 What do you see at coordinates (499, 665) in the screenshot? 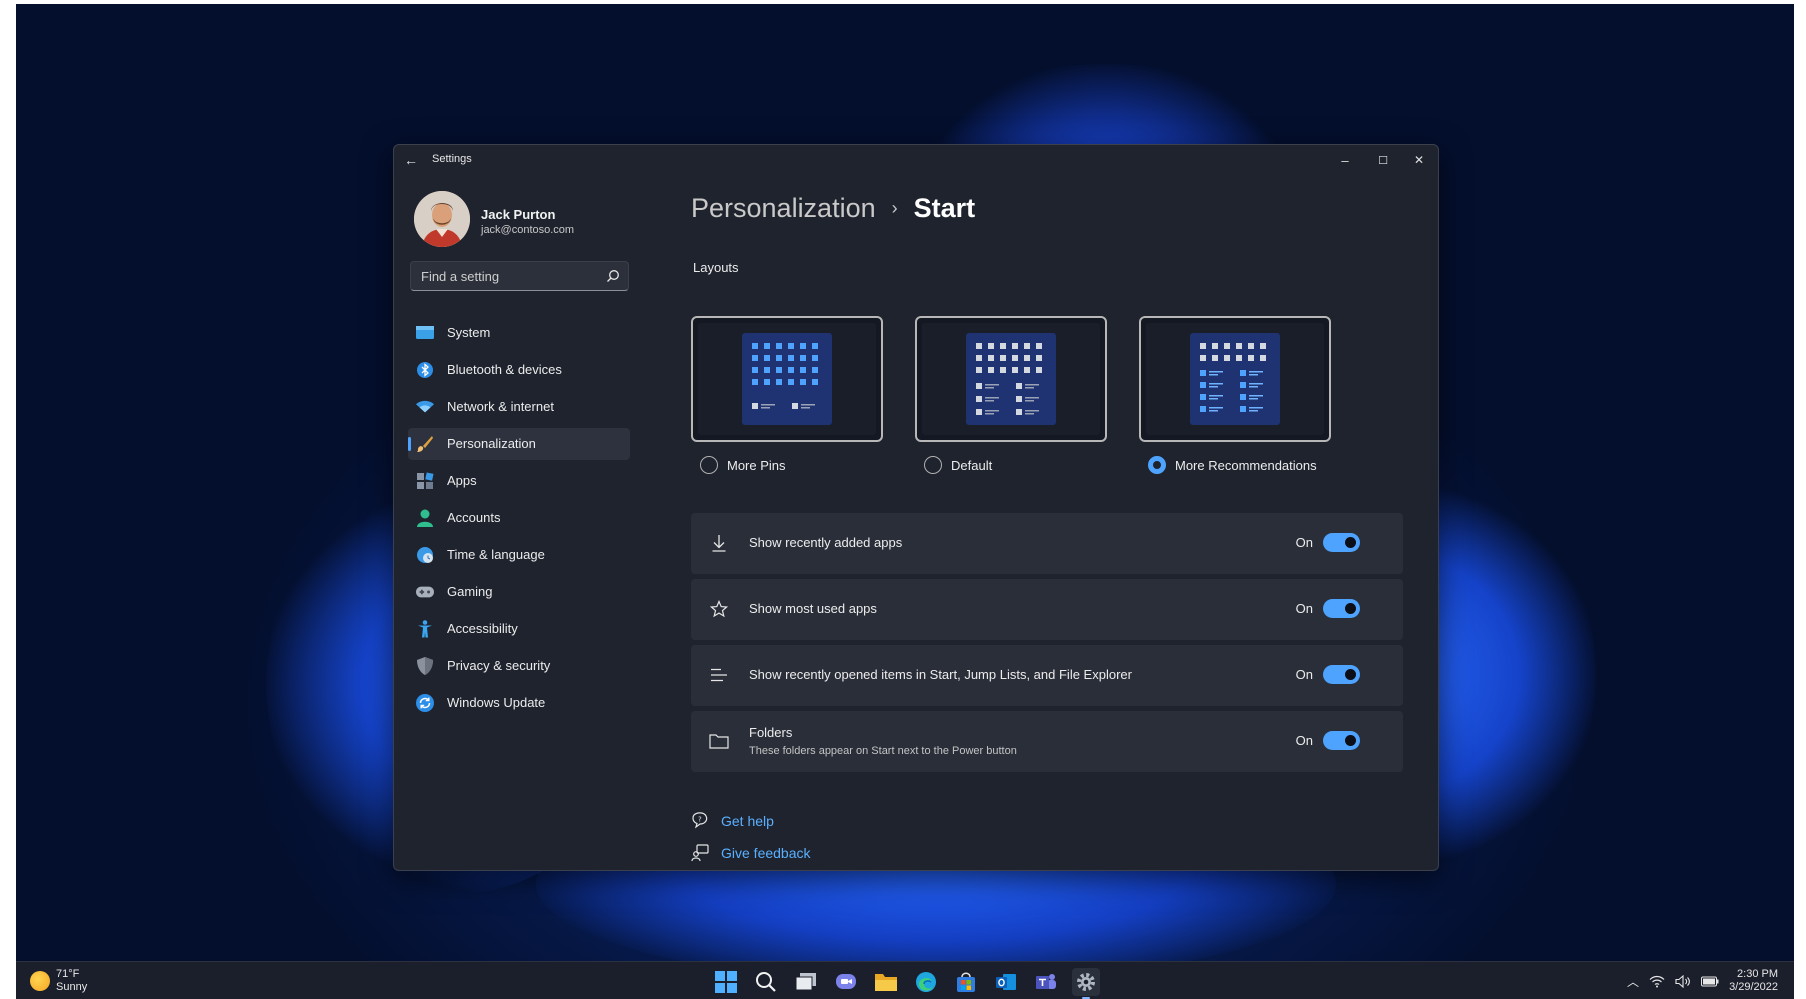
I see `sidebar-item-label: Privacy & security` at bounding box center [499, 665].